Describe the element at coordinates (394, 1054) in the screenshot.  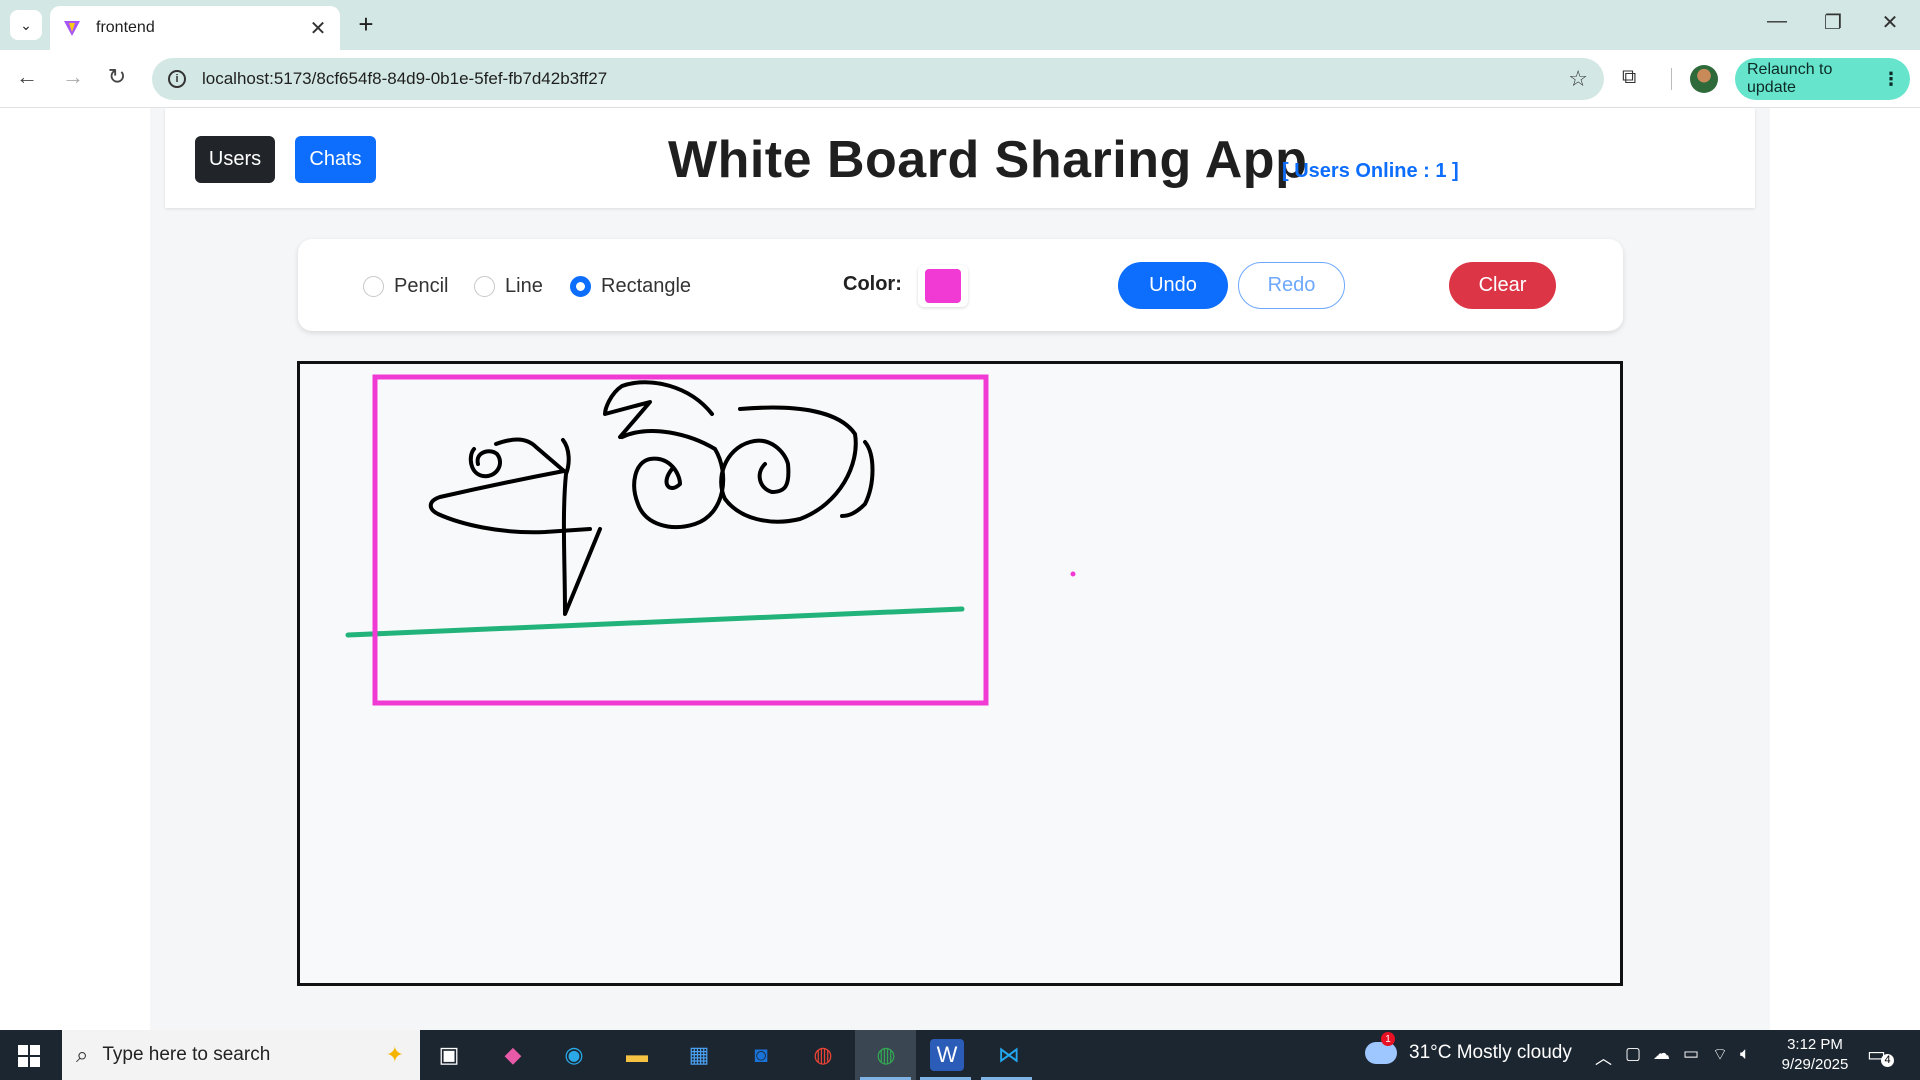
I see `copilot-sparkle-icon: ✦` at that location.